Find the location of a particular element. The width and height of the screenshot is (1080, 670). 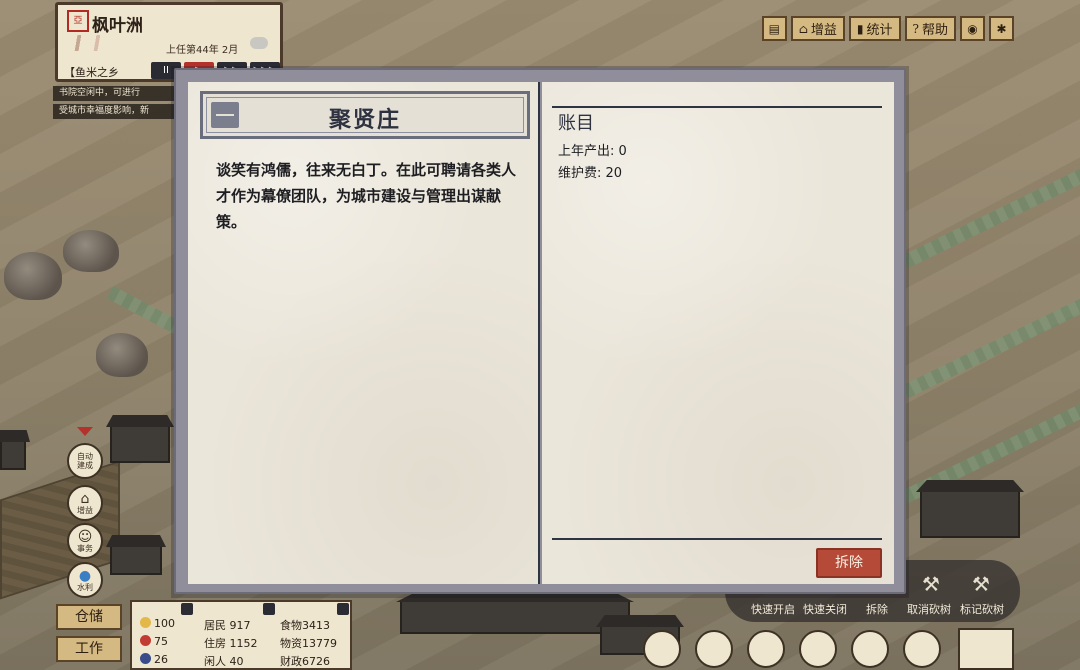

gain-overlay-button: ⌂ 增益 is located at coordinates (85, 503).